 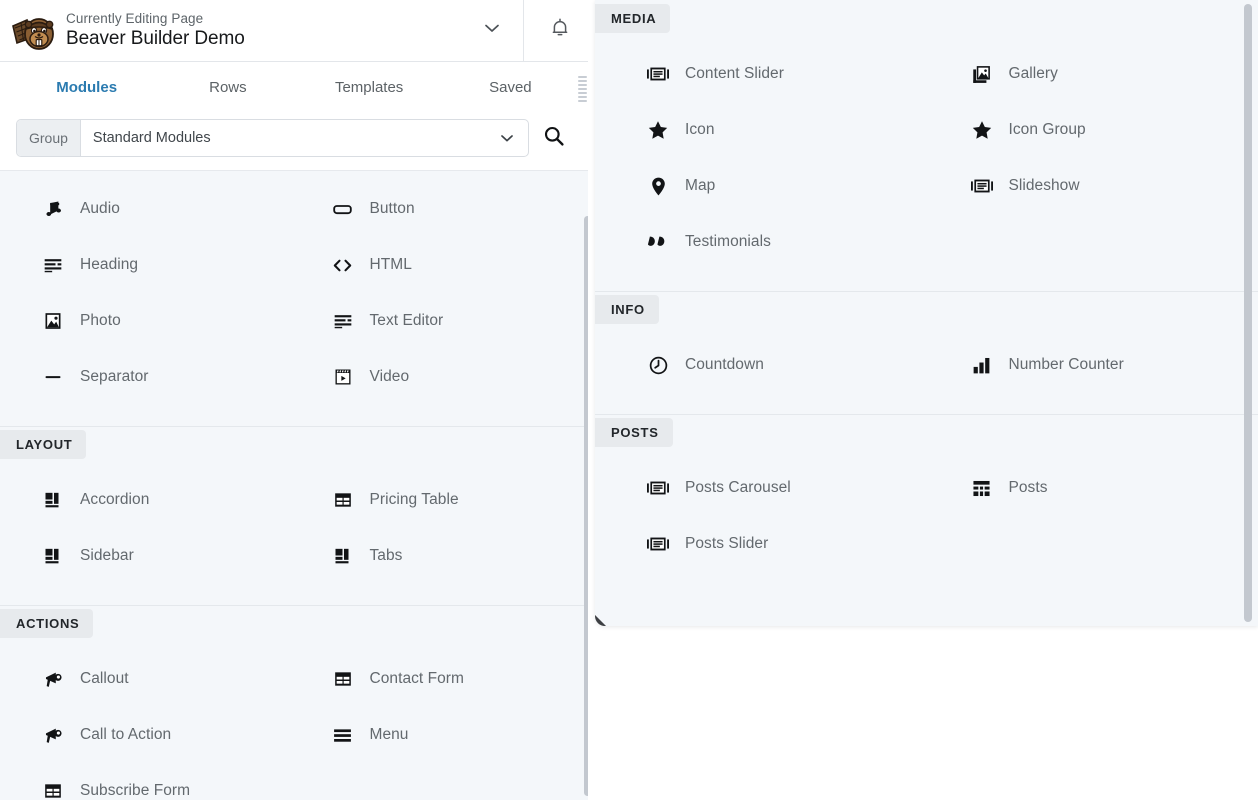 What do you see at coordinates (1248, 313) in the screenshot?
I see `right-panel-scrollbar` at bounding box center [1248, 313].